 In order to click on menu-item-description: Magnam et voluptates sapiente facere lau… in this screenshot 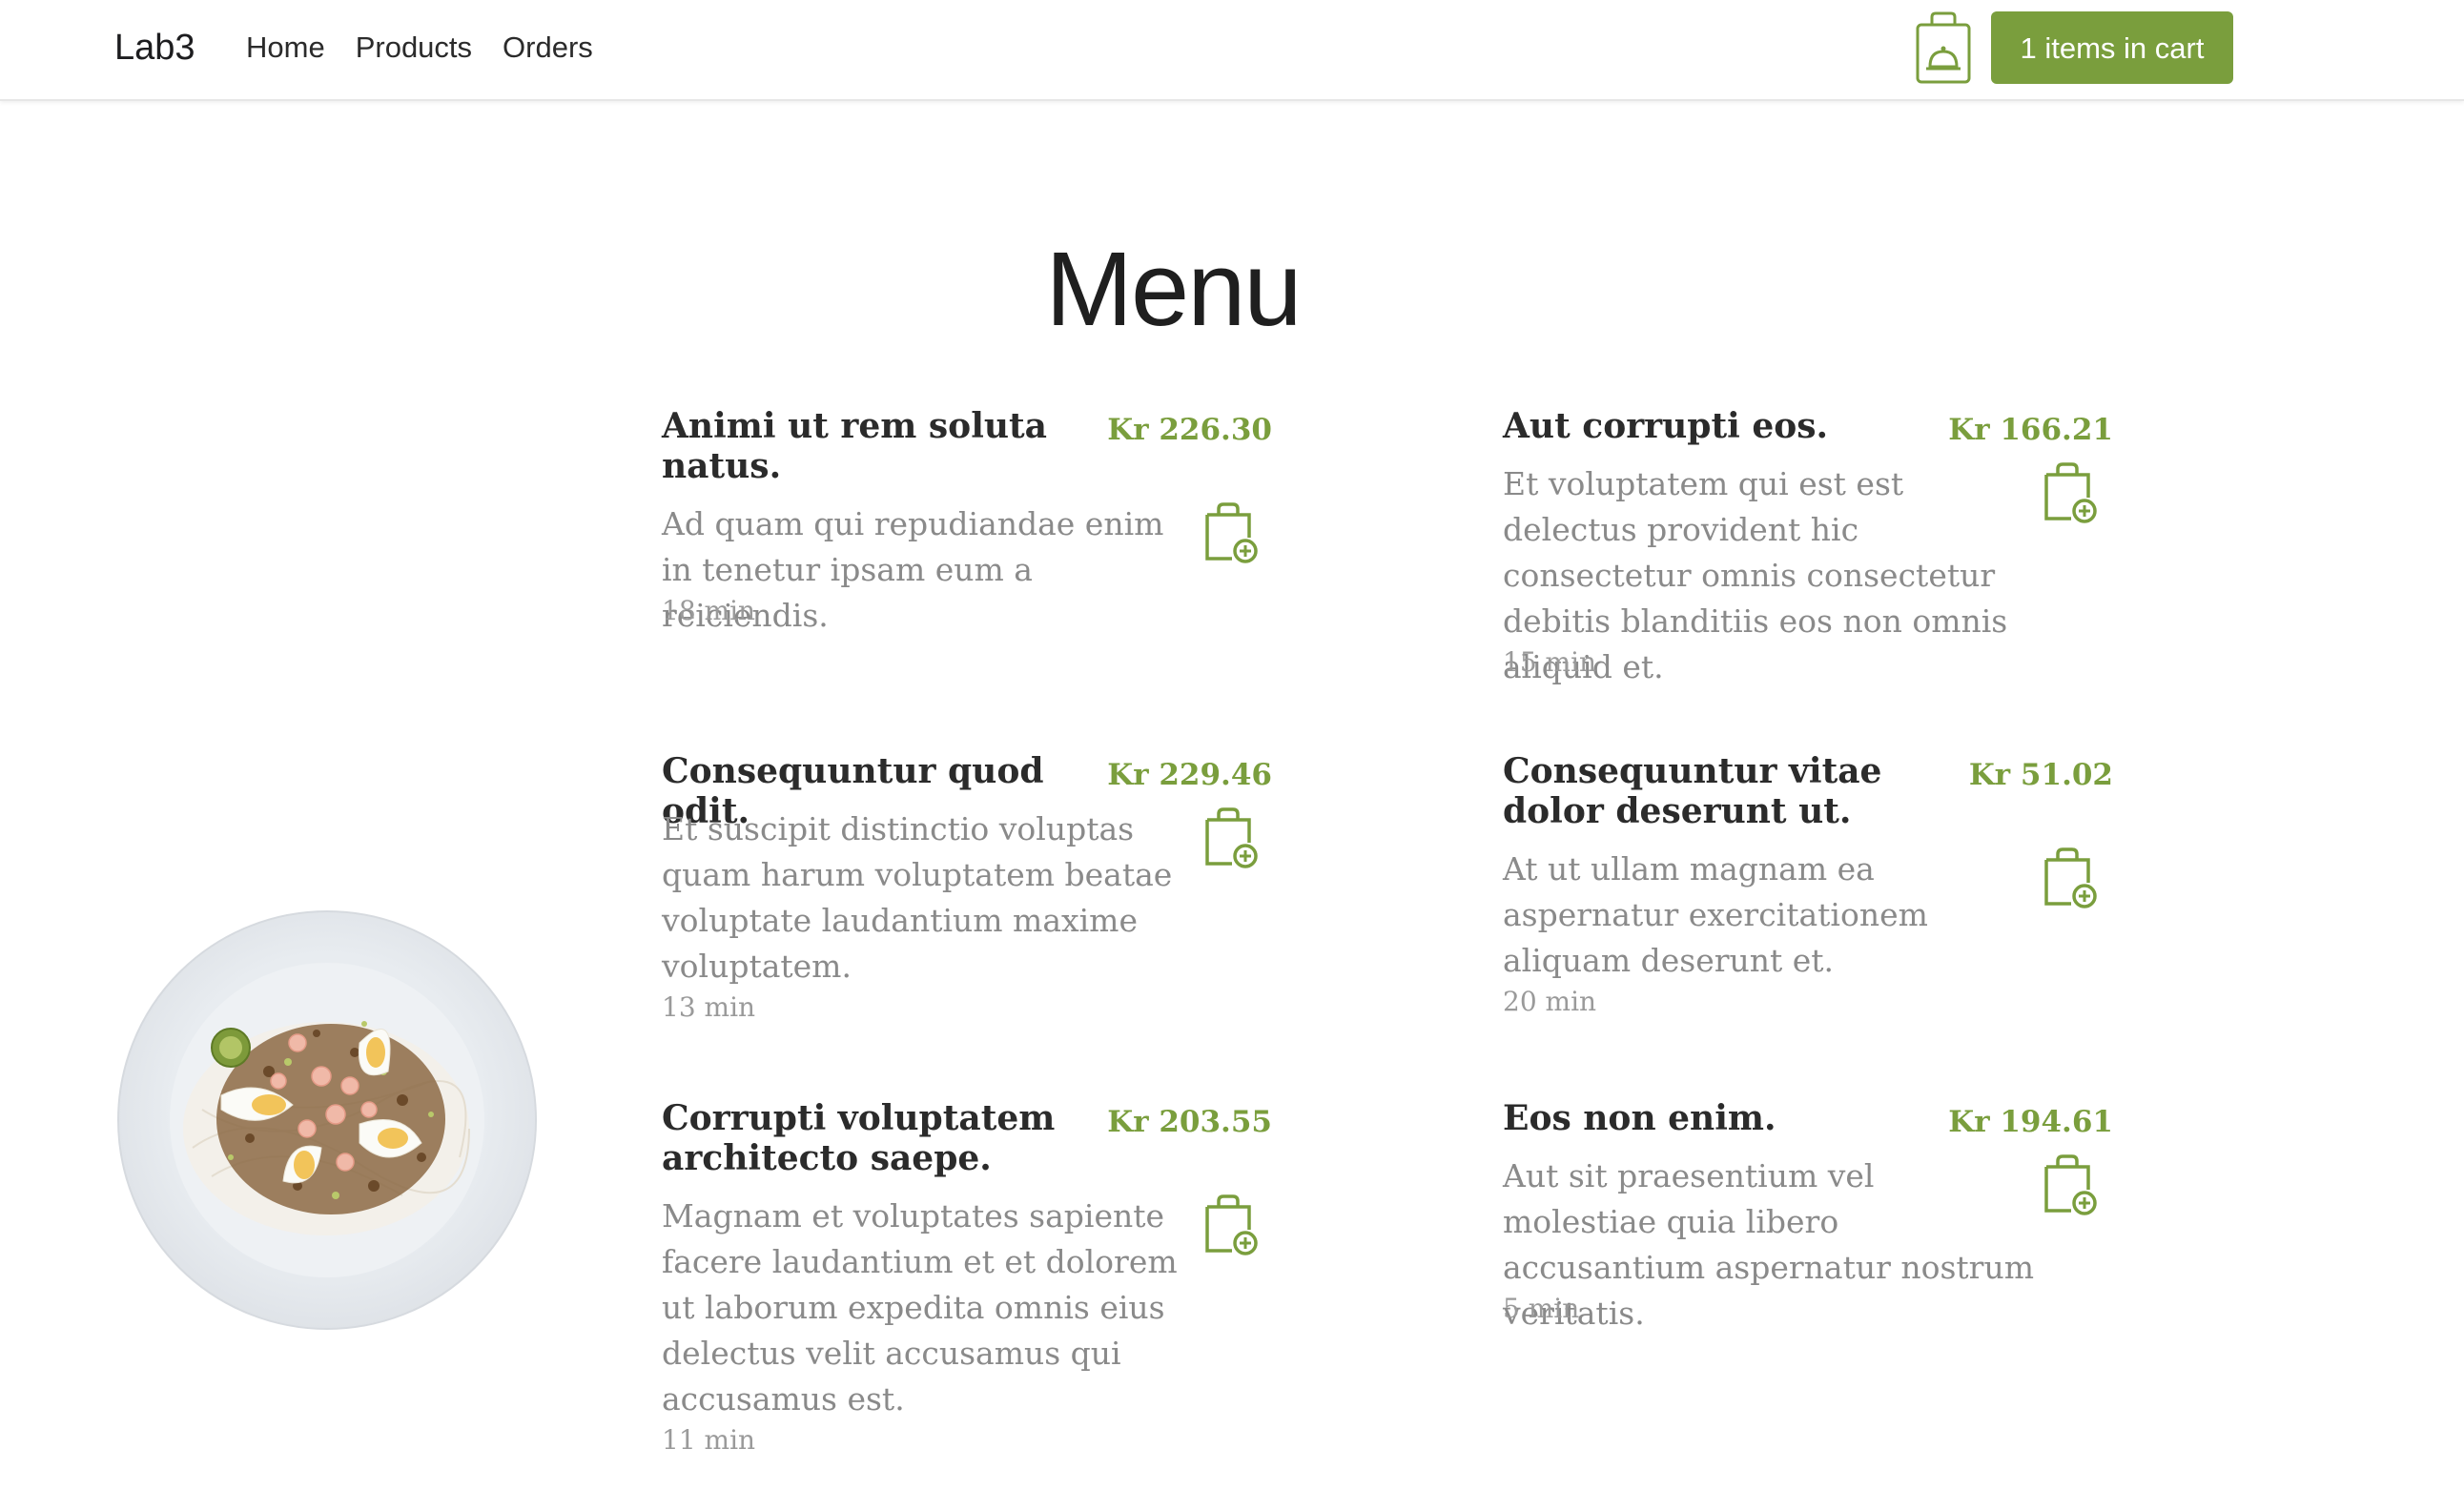, I will do `click(920, 1307)`.